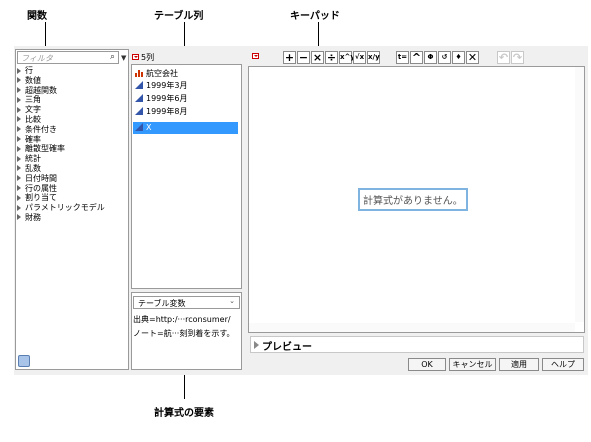 This screenshot has width=591, height=442. I want to click on power-button: x^y, so click(347, 57).